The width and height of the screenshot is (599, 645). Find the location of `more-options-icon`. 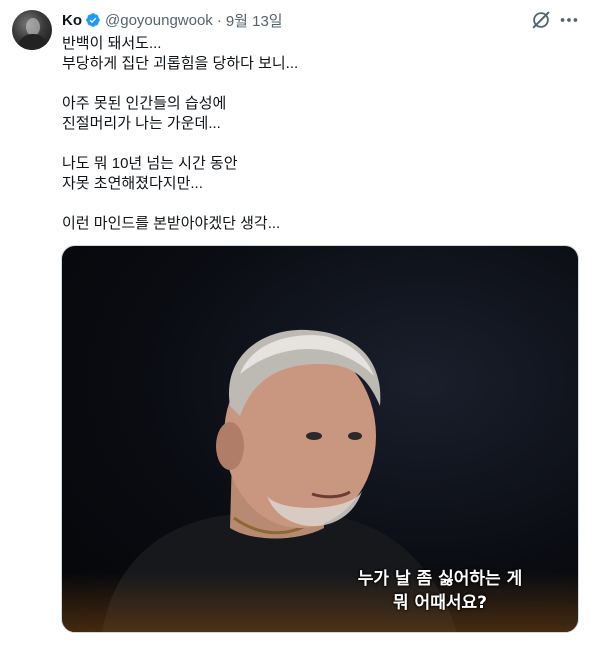

more-options-icon is located at coordinates (569, 20).